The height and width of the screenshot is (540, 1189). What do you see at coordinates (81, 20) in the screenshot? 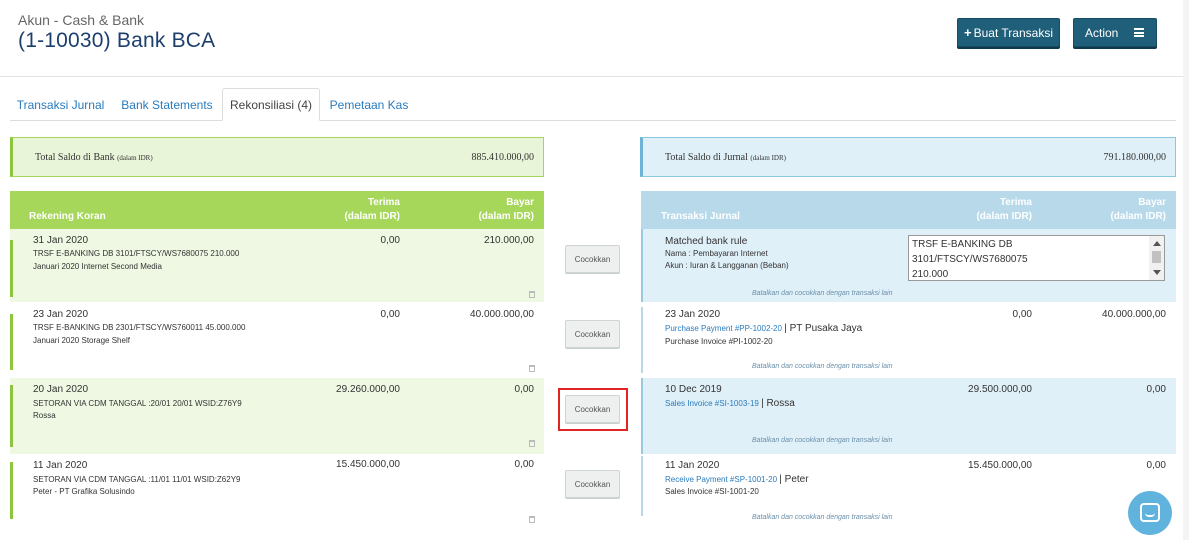
I see `page-subtitle: Akun - Cash & Bank` at bounding box center [81, 20].